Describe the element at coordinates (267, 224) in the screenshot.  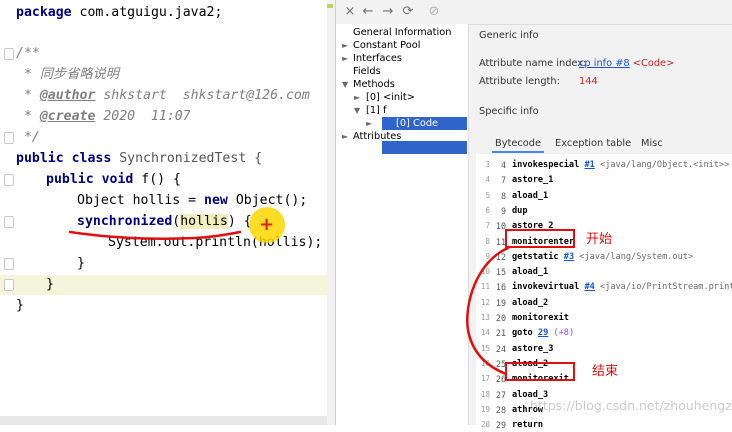
I see `cursor-crosshair-icon: +` at that location.